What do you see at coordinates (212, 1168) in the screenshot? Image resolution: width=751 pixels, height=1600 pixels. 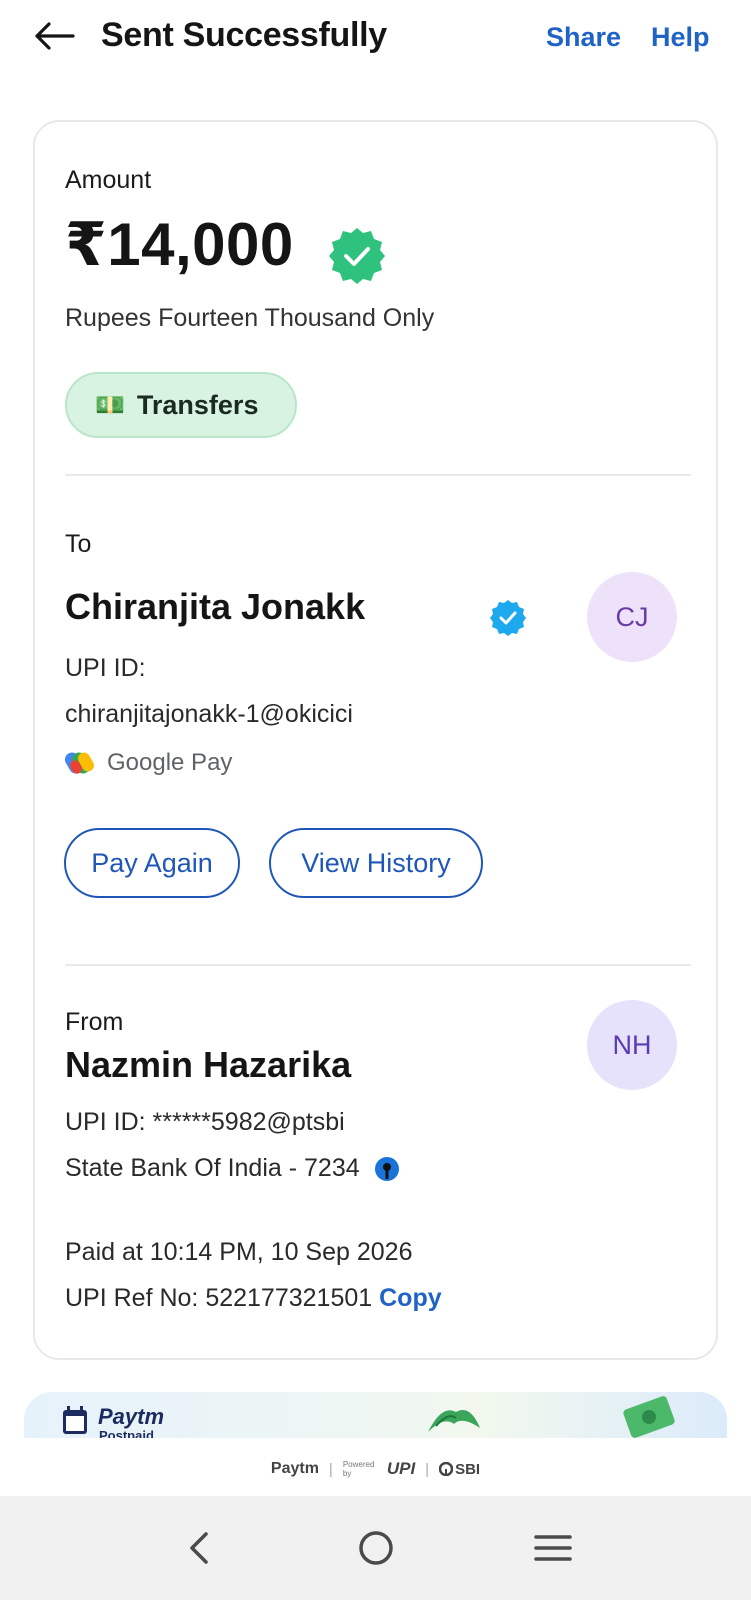 I see `sender-bank-text: State Bank Of India - 7234` at bounding box center [212, 1168].